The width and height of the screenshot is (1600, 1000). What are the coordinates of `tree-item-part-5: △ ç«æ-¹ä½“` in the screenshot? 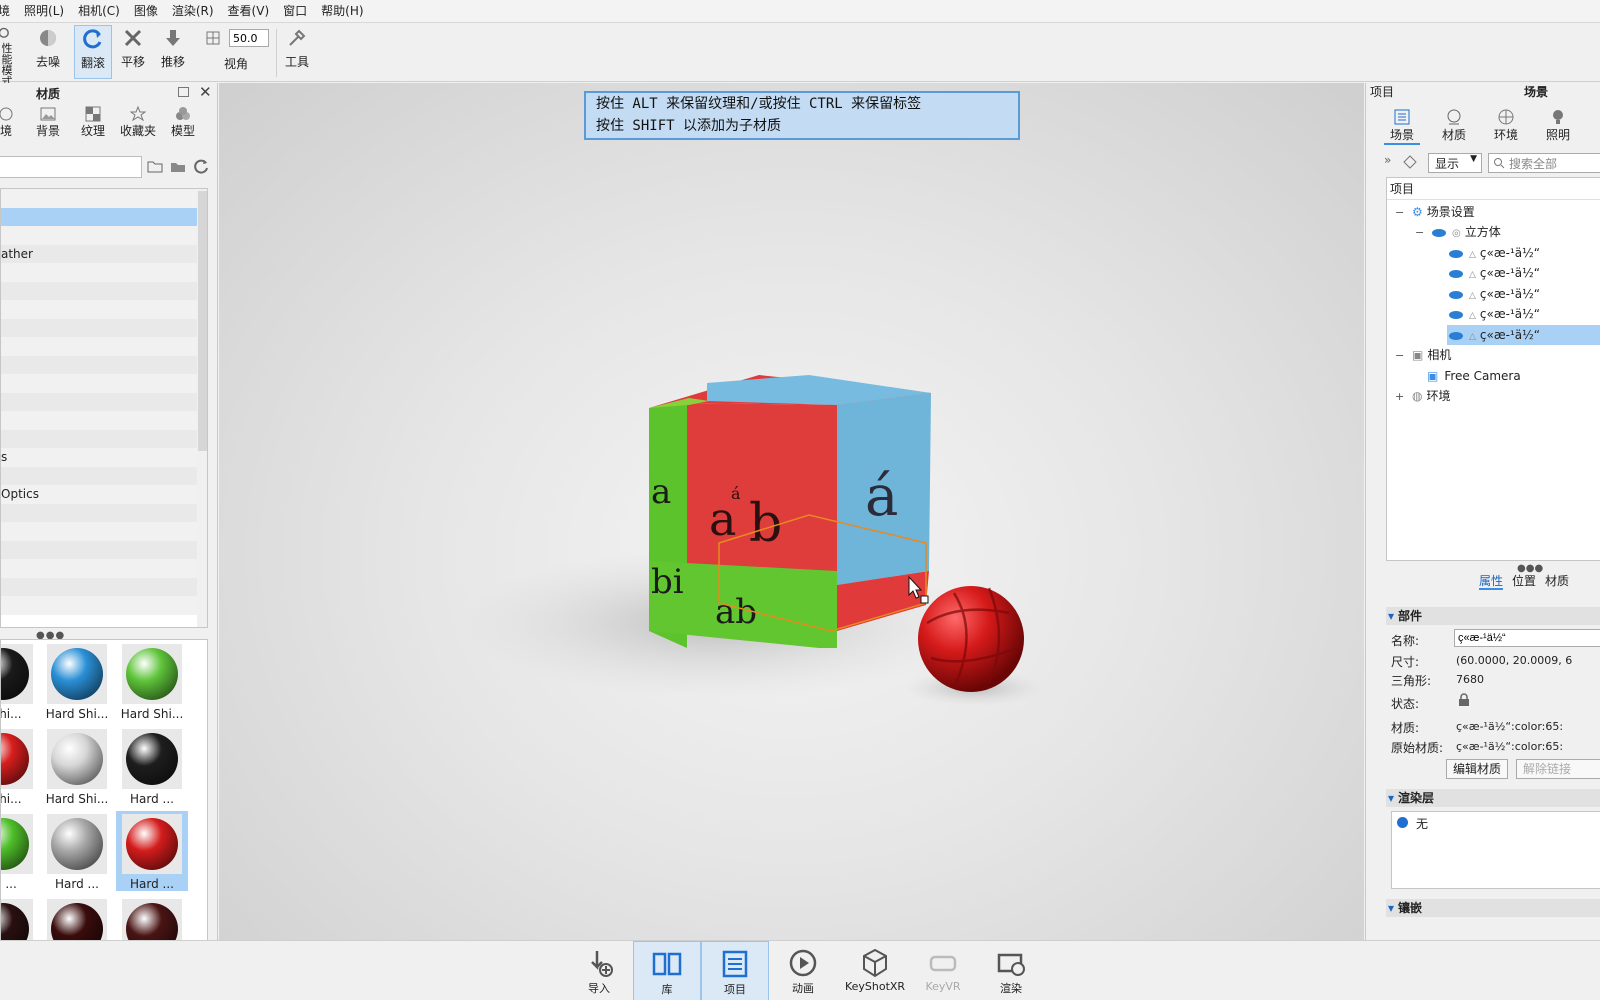 It's located at (1523, 335).